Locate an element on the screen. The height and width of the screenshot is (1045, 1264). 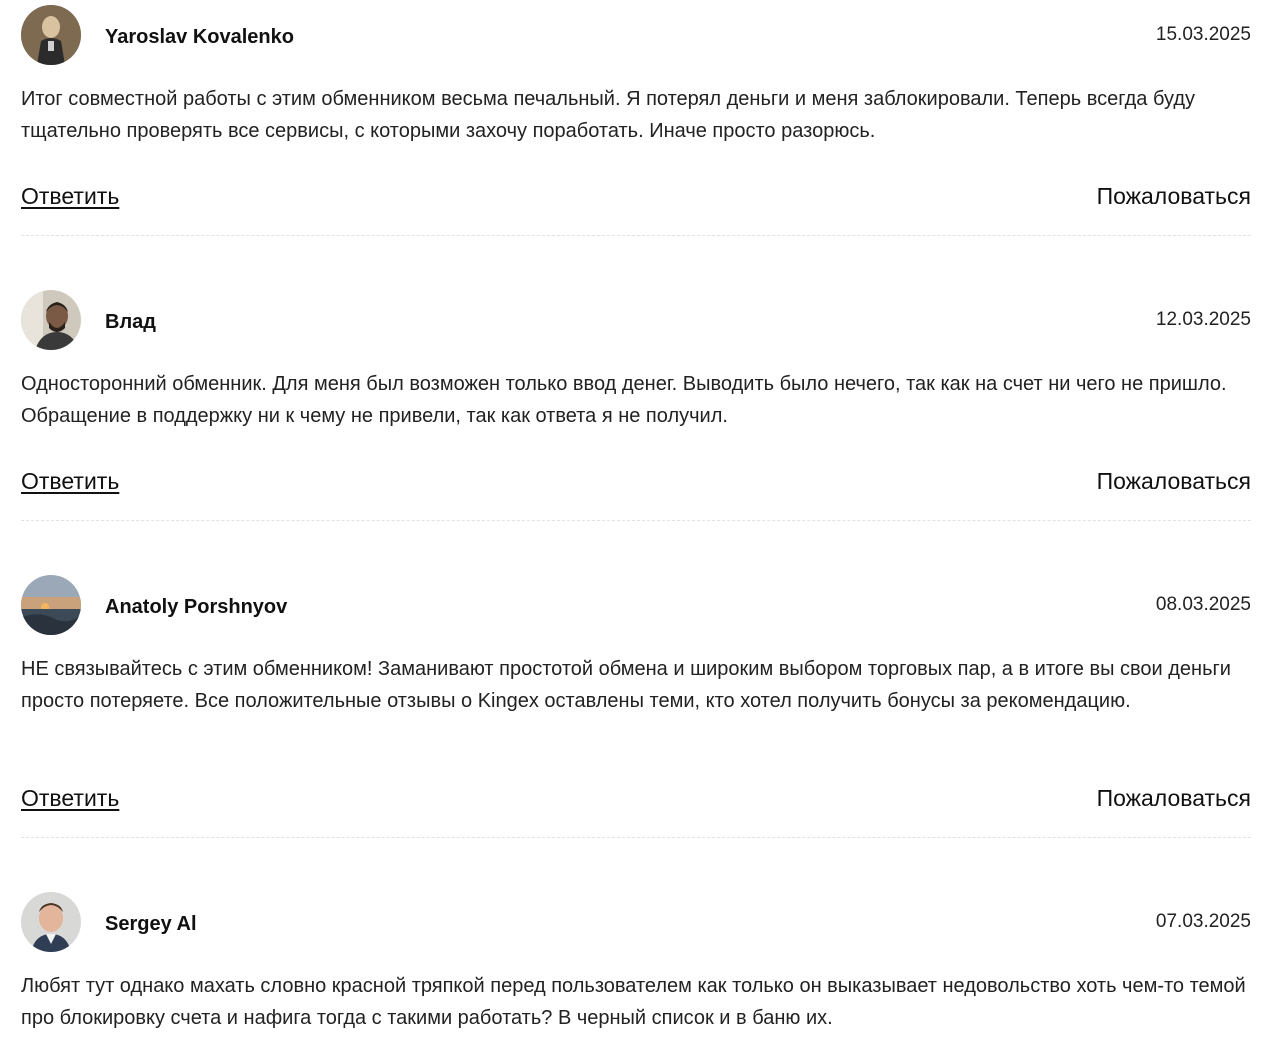
comment-date: 15.03.2025 is located at coordinates (1203, 34).